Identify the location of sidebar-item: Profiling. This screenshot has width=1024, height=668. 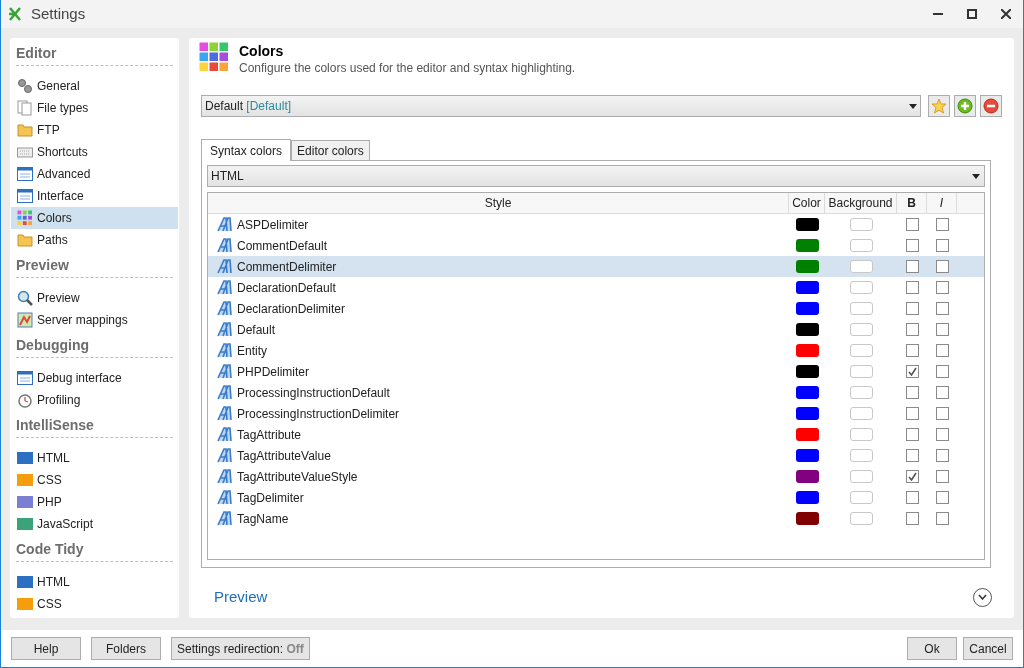
(94, 400).